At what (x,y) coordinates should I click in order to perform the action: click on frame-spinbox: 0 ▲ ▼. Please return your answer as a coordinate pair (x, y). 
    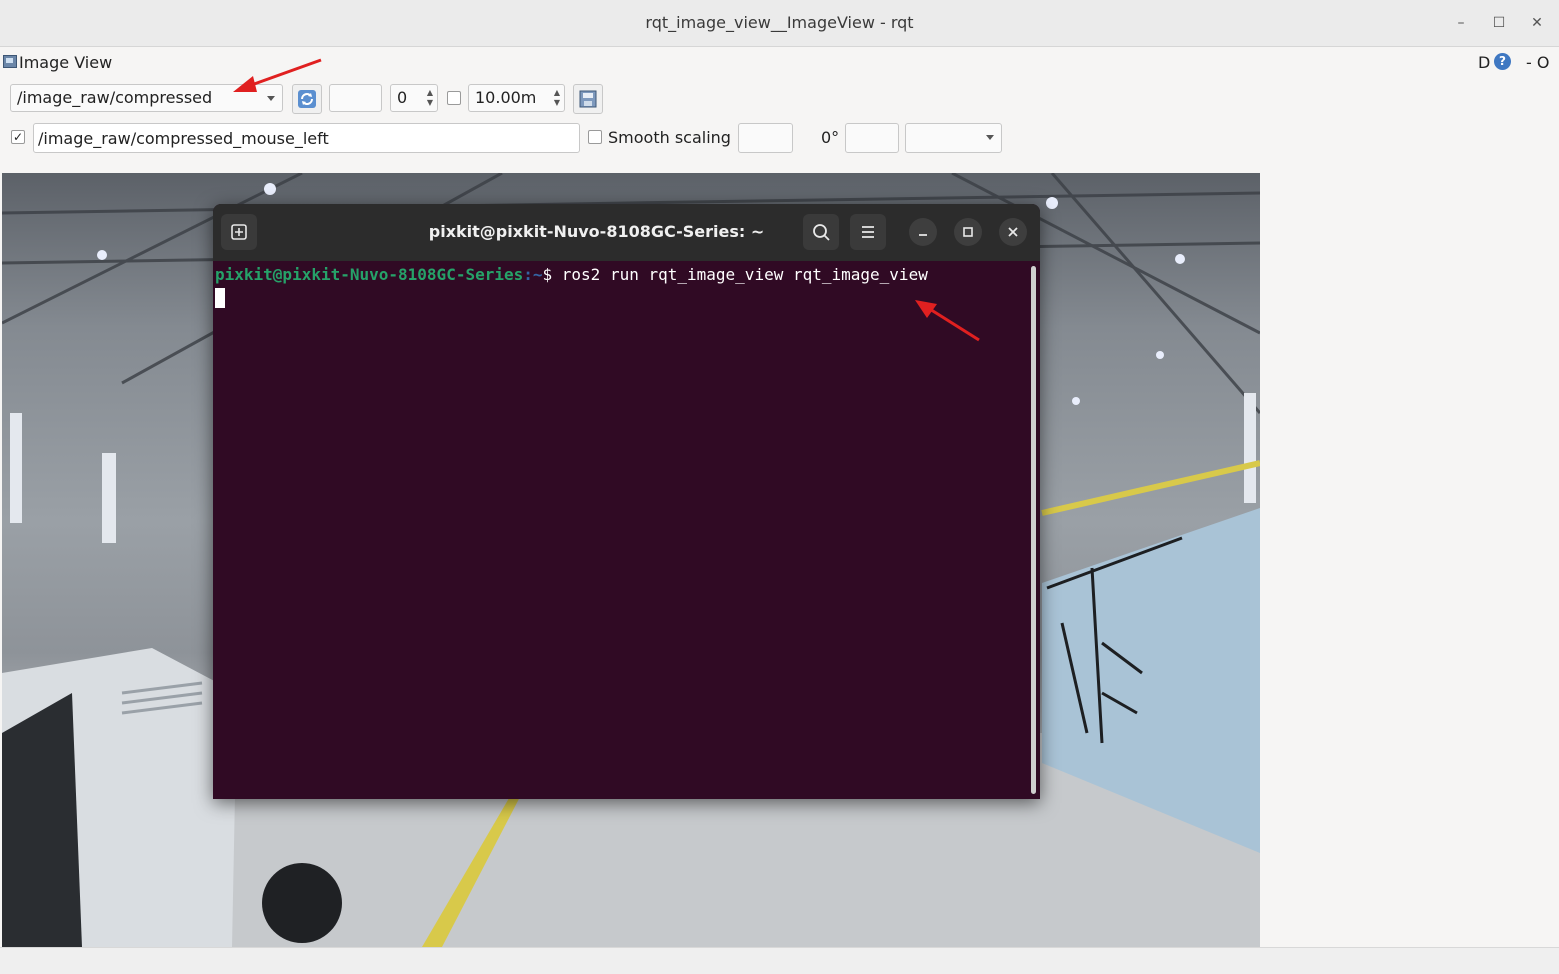
    Looking at the image, I should click on (414, 98).